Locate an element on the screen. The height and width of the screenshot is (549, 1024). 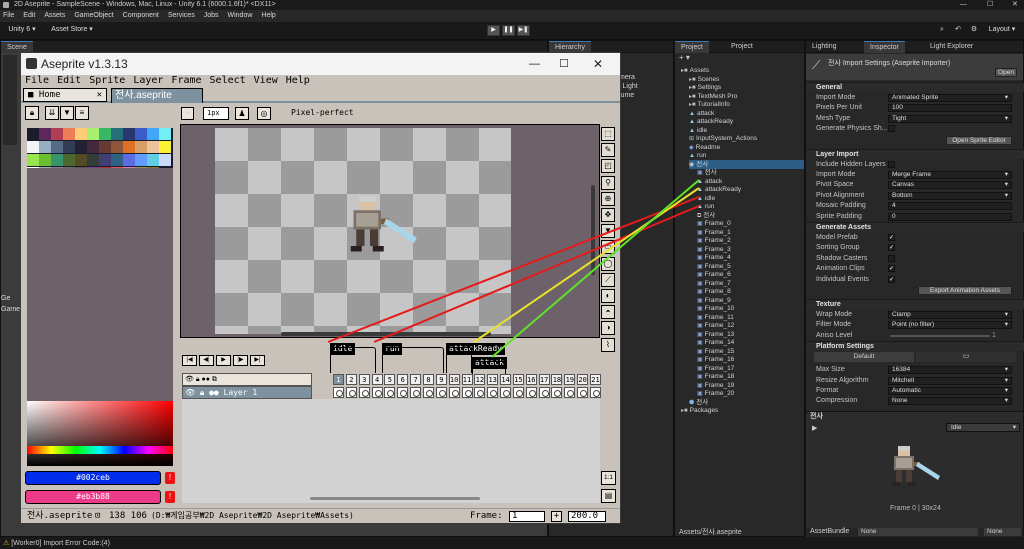
zoom-field: 200.0 is located at coordinates (587, 516).